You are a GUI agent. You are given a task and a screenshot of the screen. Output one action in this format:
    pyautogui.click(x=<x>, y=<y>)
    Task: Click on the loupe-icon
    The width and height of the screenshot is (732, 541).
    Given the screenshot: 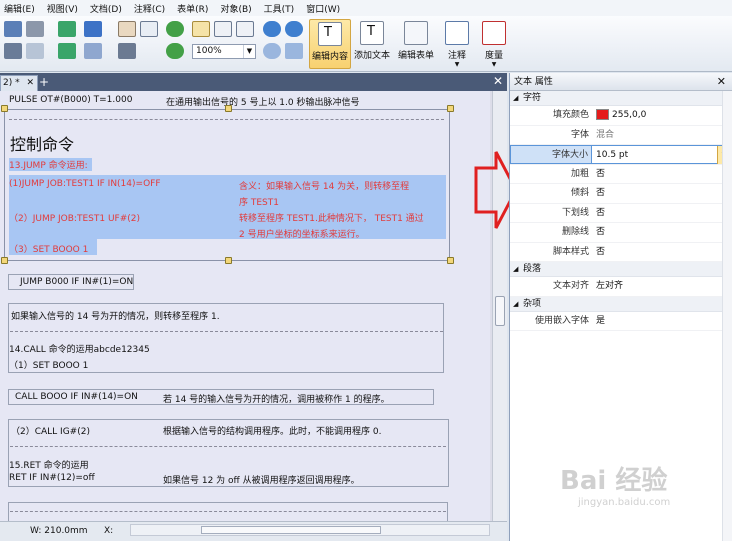 What is the action you would take?
    pyautogui.click(x=294, y=51)
    